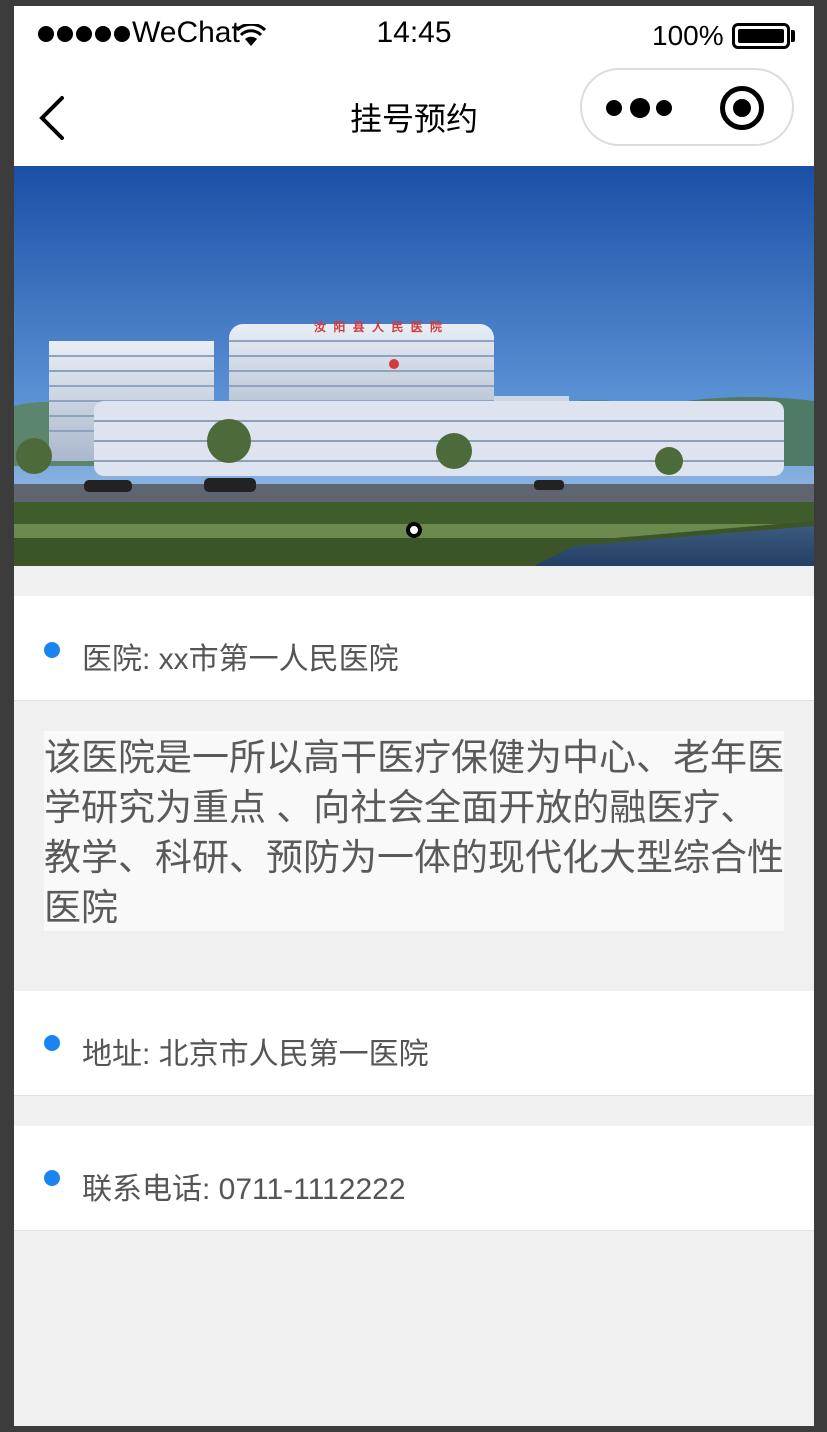  Describe the element at coordinates (688, 35) in the screenshot. I see `battery-percentage: 100%` at that location.